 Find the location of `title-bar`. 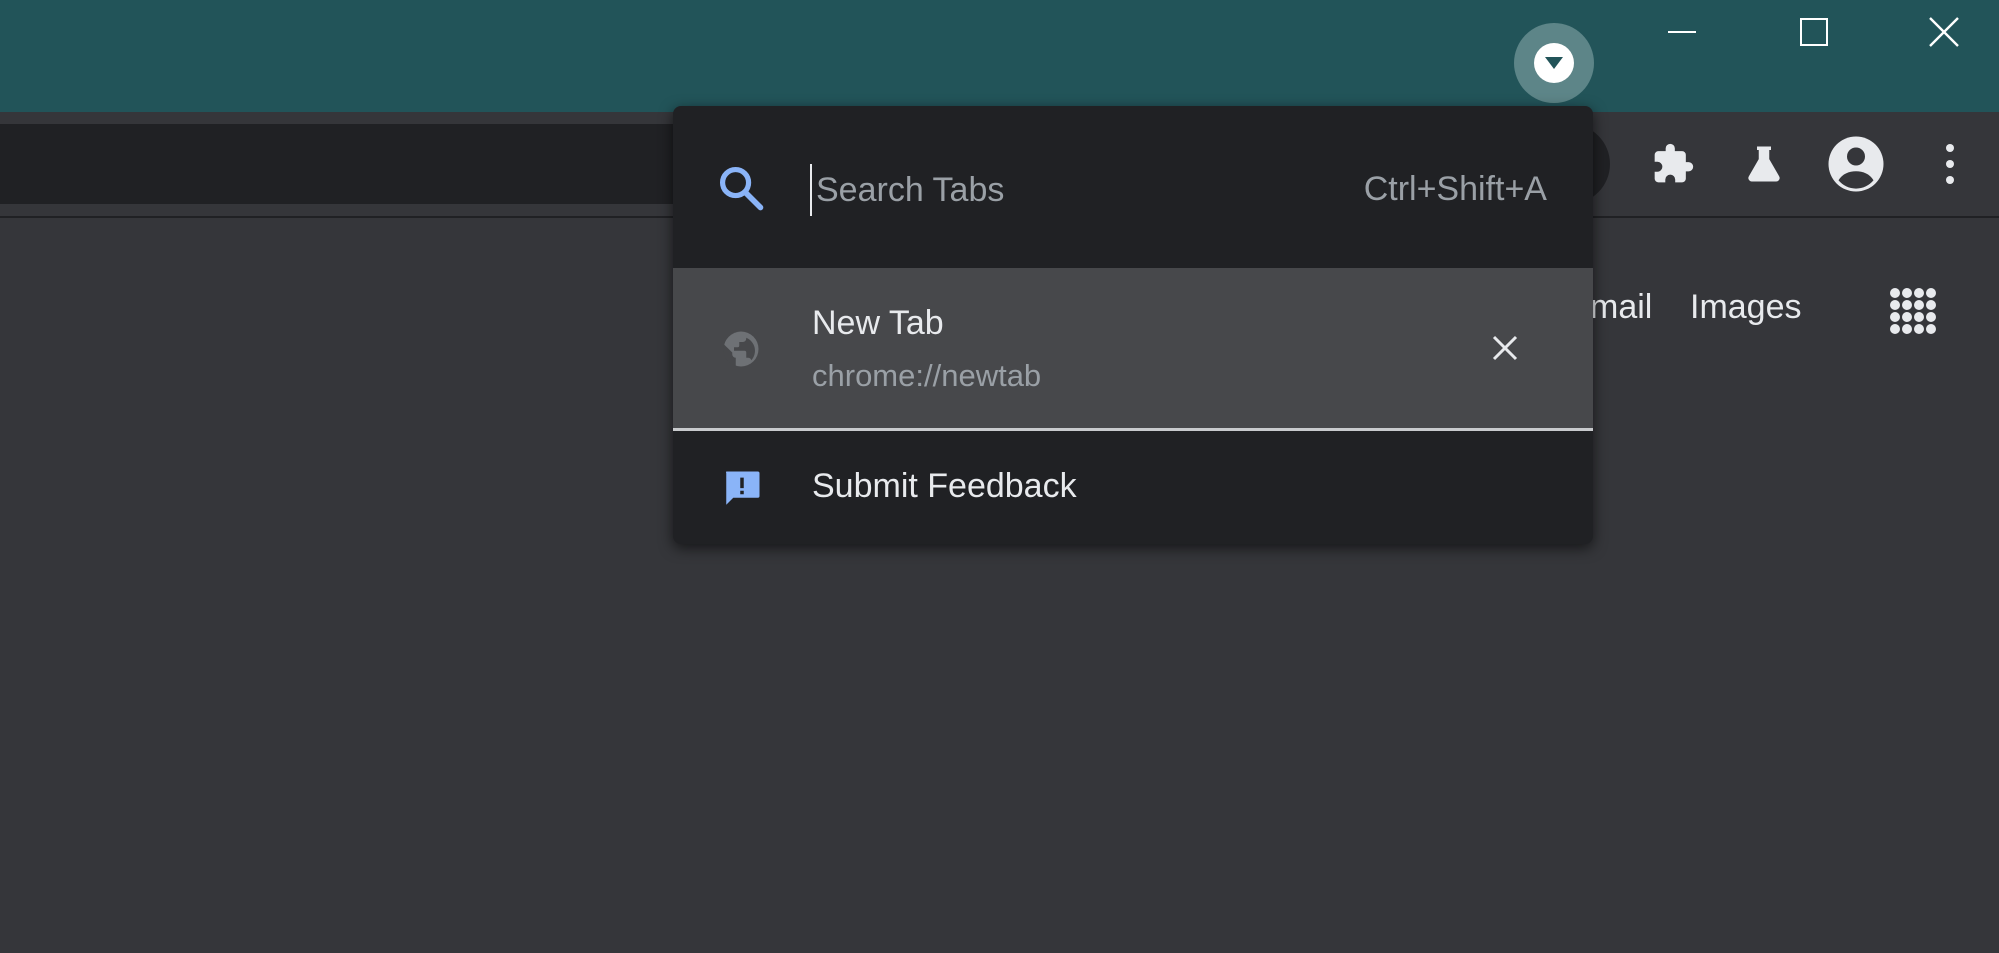

title-bar is located at coordinates (999, 56).